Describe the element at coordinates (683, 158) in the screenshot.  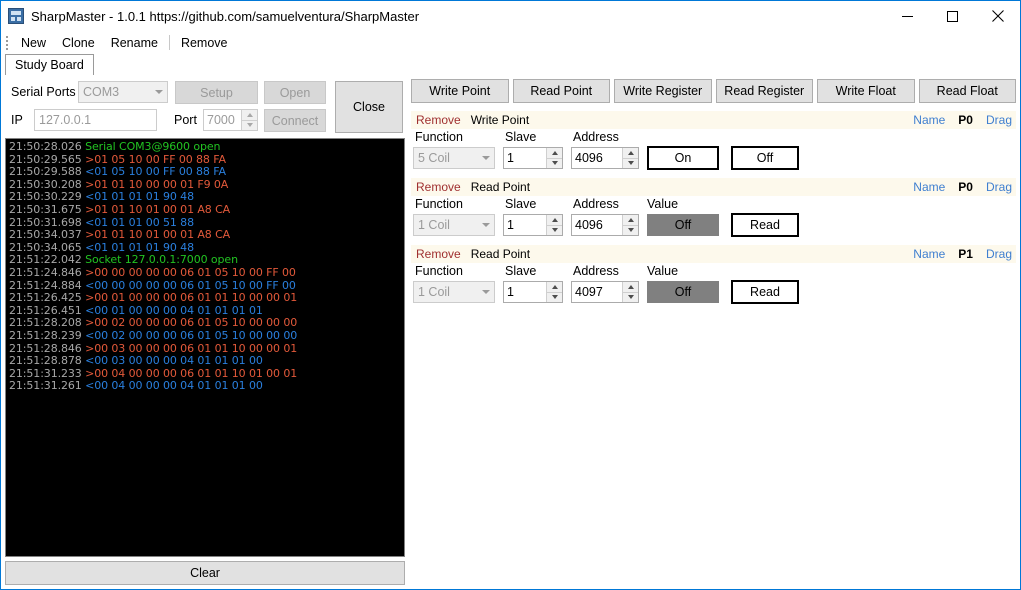
I see `on-action-button: On` at that location.